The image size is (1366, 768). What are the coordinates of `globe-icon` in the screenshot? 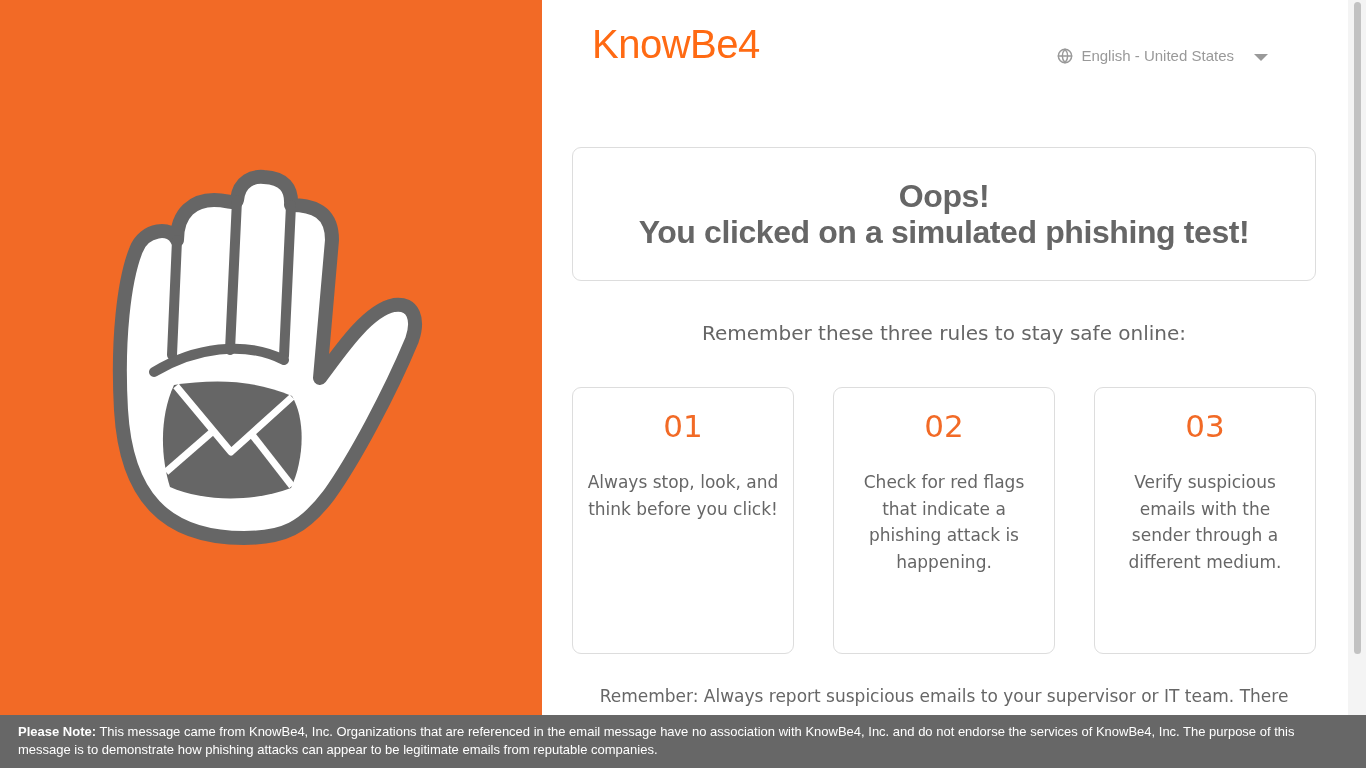 It's located at (1065, 55).